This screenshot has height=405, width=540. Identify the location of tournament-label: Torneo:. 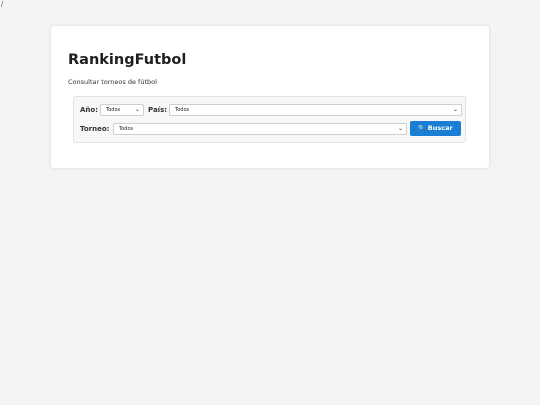
(95, 129).